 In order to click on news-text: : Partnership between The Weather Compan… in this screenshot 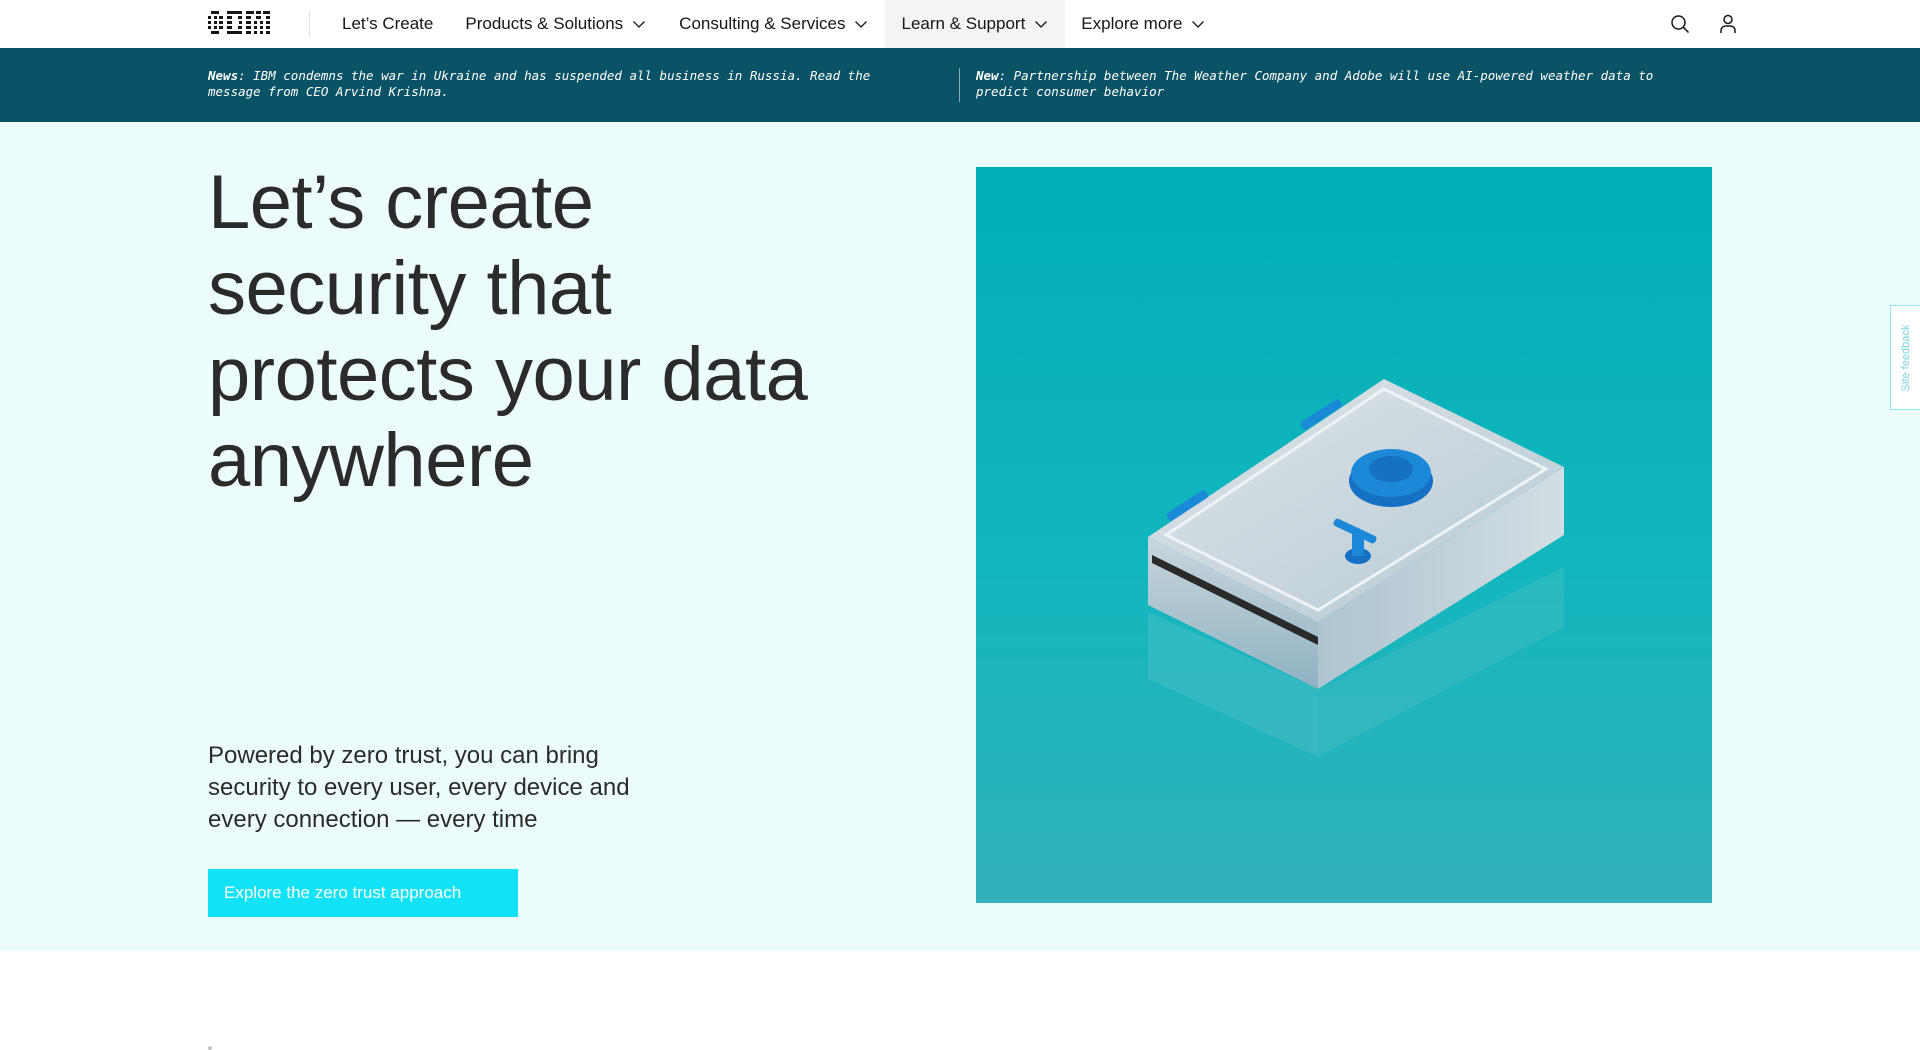, I will do `click(1315, 83)`.